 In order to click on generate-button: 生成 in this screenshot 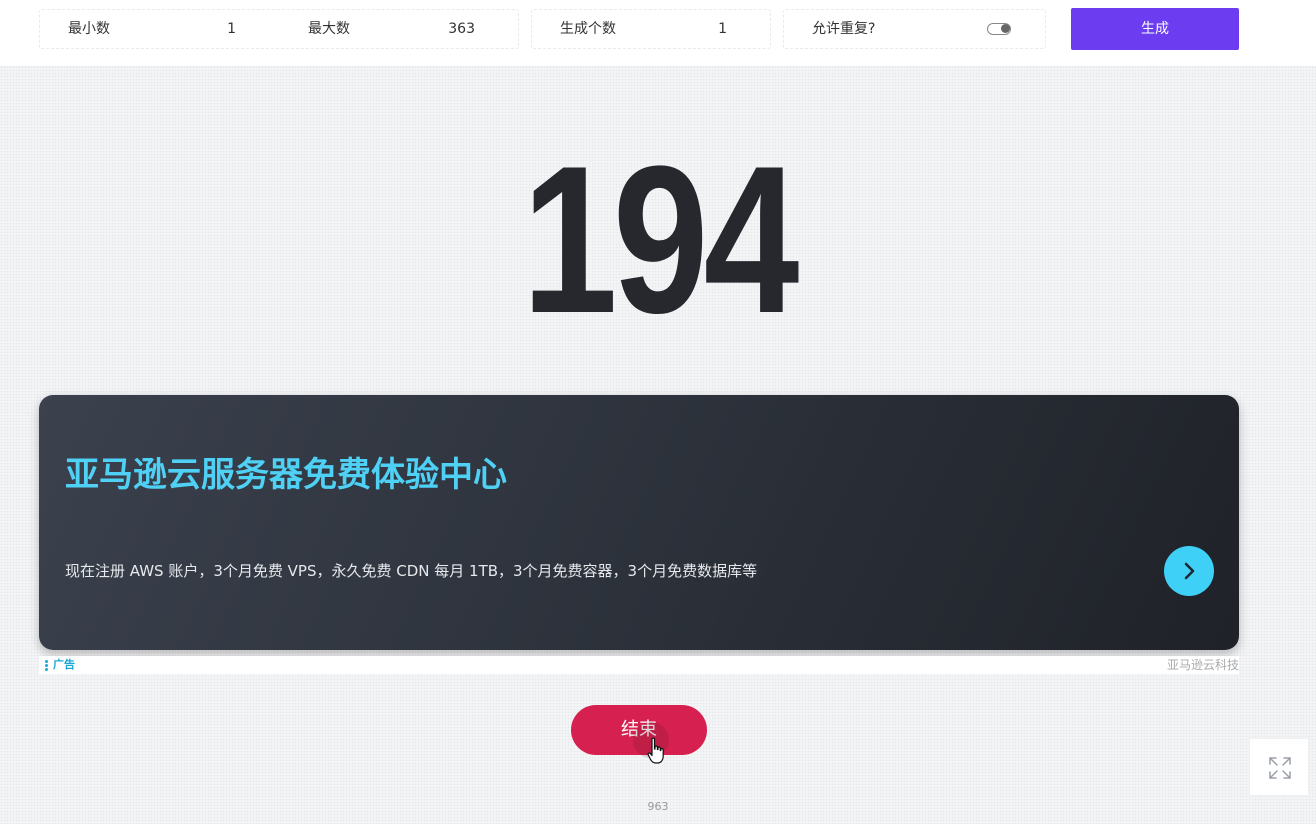, I will do `click(1155, 29)`.